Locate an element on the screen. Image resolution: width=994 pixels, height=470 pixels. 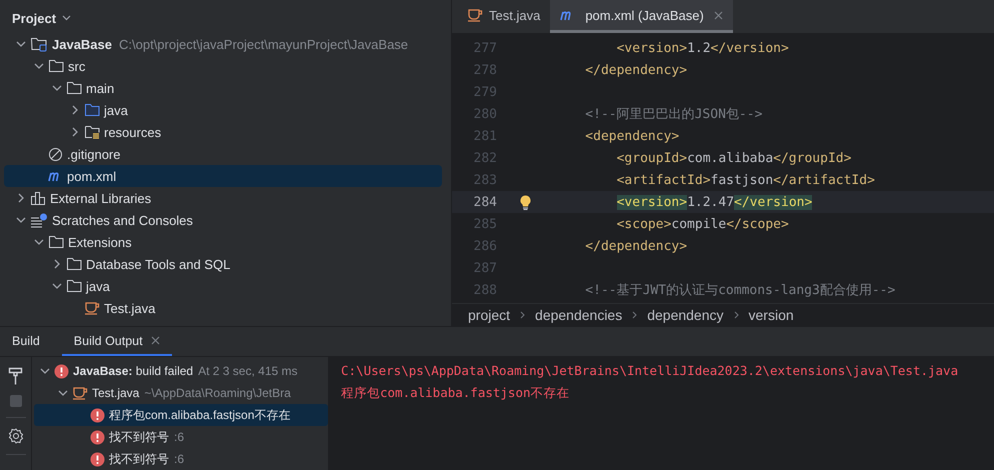
console-line: C:\Users\ps\AppData\Roaming\JetBrains\IntelliJIdea2023.2\extensions\java\Test.java is located at coordinates (650, 371).